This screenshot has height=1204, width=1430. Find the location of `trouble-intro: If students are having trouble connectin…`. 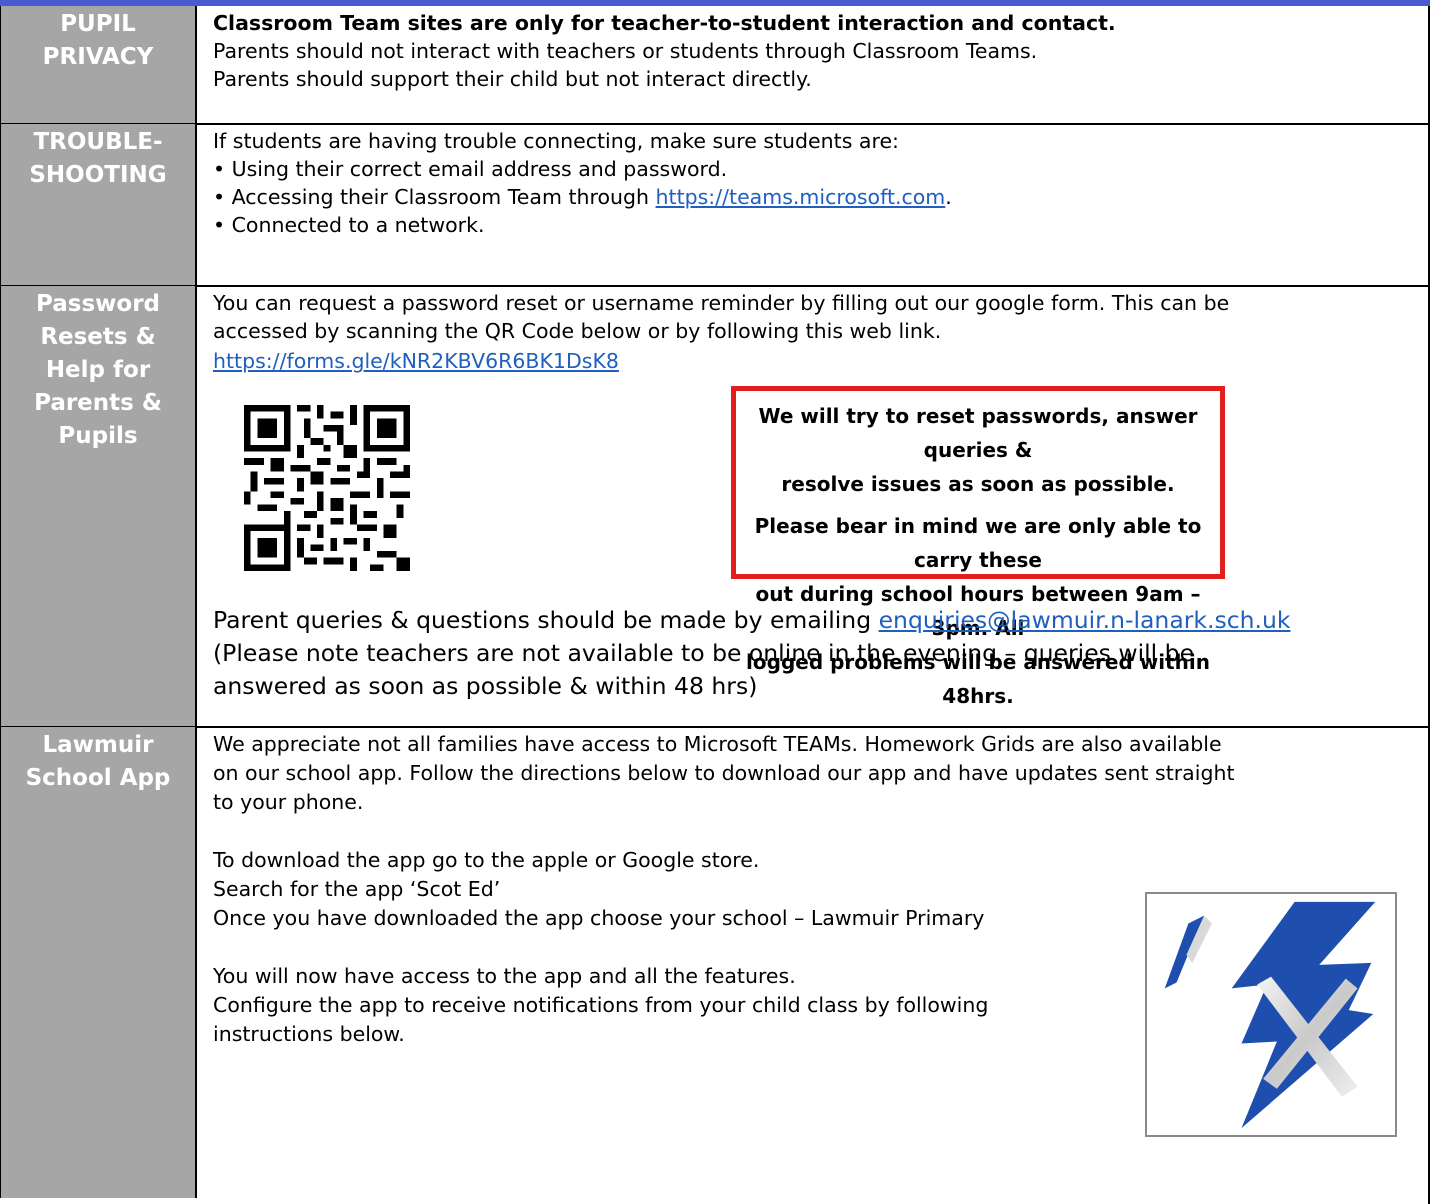

trouble-intro: If students are having trouble connectin… is located at coordinates (556, 141).